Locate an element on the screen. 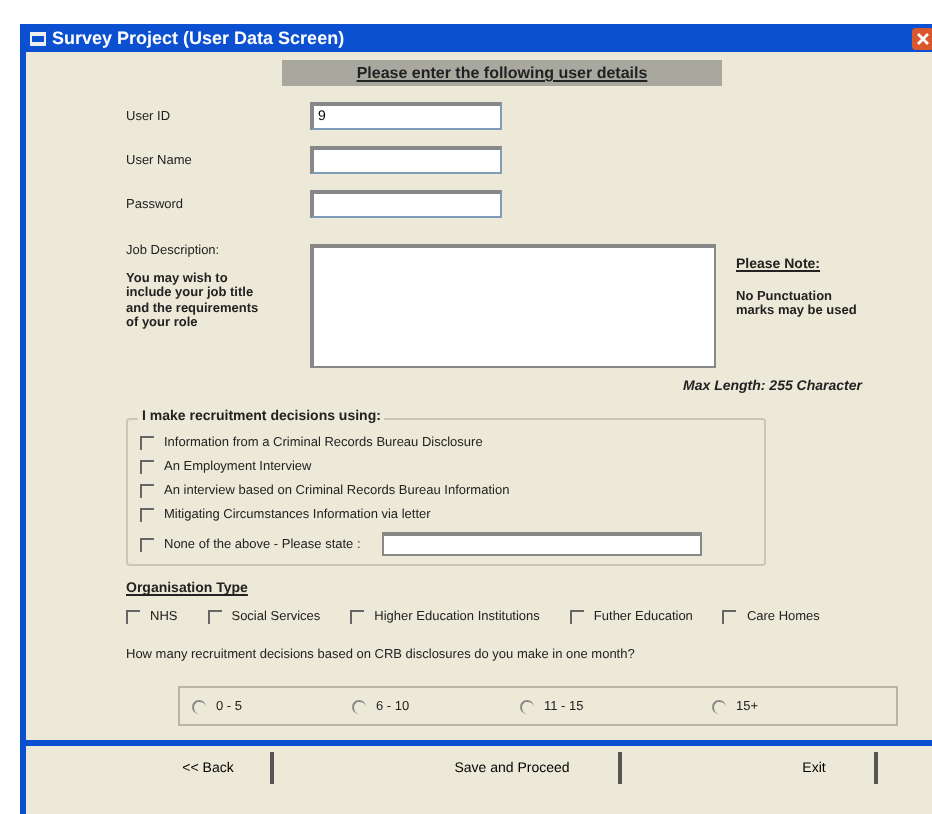 The image size is (932, 814). window-title: Survey Project (User Data Screen) is located at coordinates (199, 38).